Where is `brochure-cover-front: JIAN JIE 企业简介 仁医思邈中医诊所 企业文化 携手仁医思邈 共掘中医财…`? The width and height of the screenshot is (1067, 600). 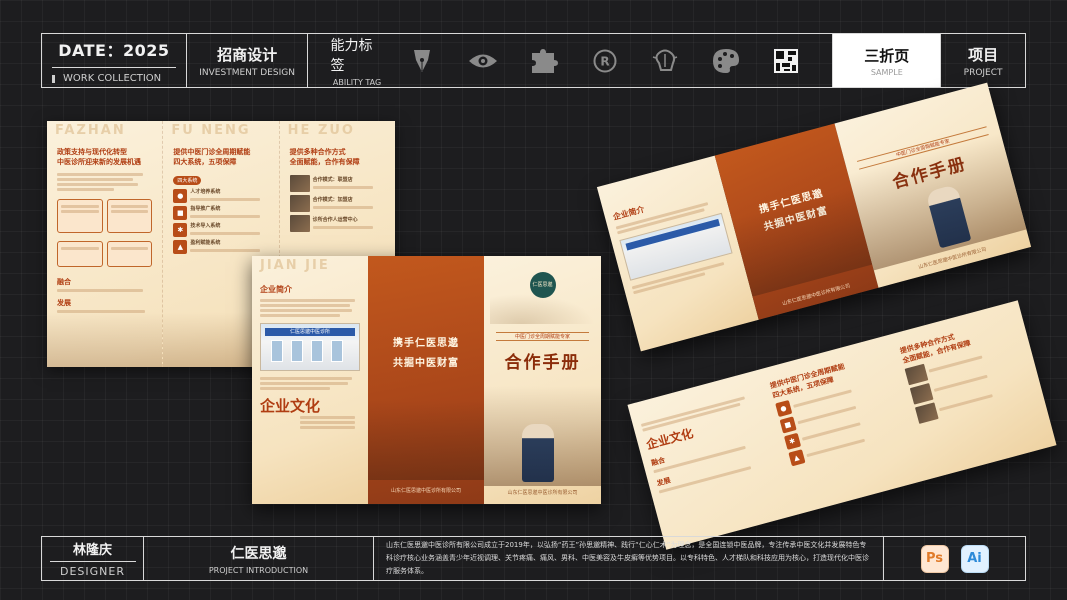
brochure-cover-front: JIAN JIE 企业简介 仁医思邈中医诊所 企业文化 携手仁医思邈 共掘中医财… is located at coordinates (426, 380).